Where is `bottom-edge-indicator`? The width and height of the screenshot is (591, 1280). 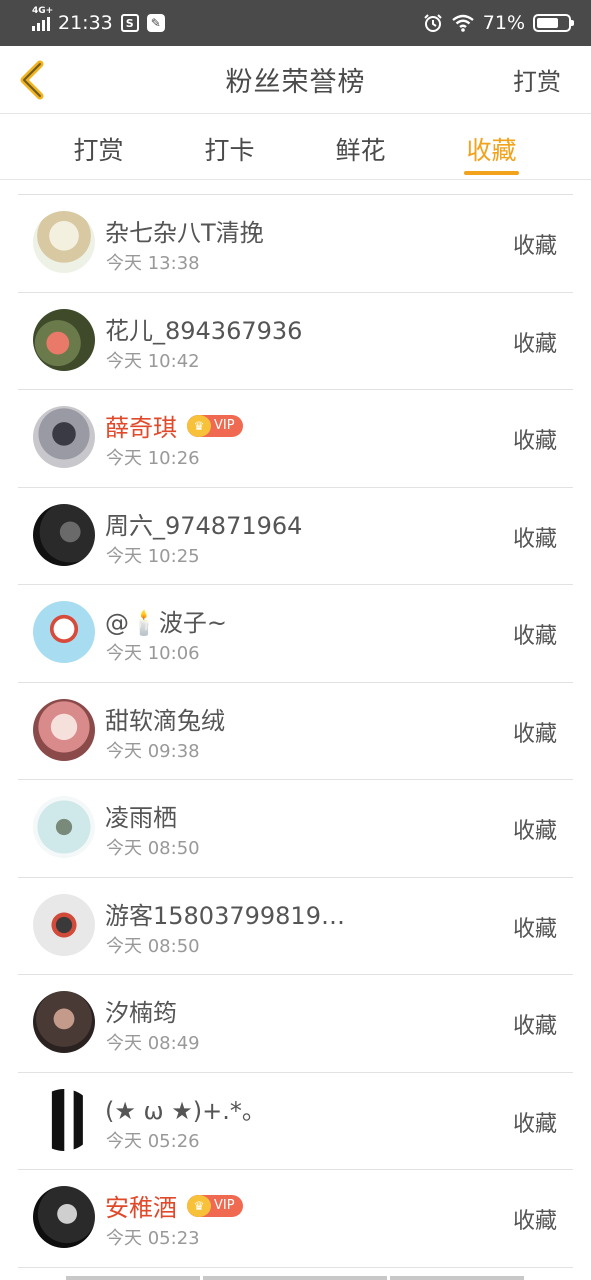 bottom-edge-indicator is located at coordinates (296, 1278).